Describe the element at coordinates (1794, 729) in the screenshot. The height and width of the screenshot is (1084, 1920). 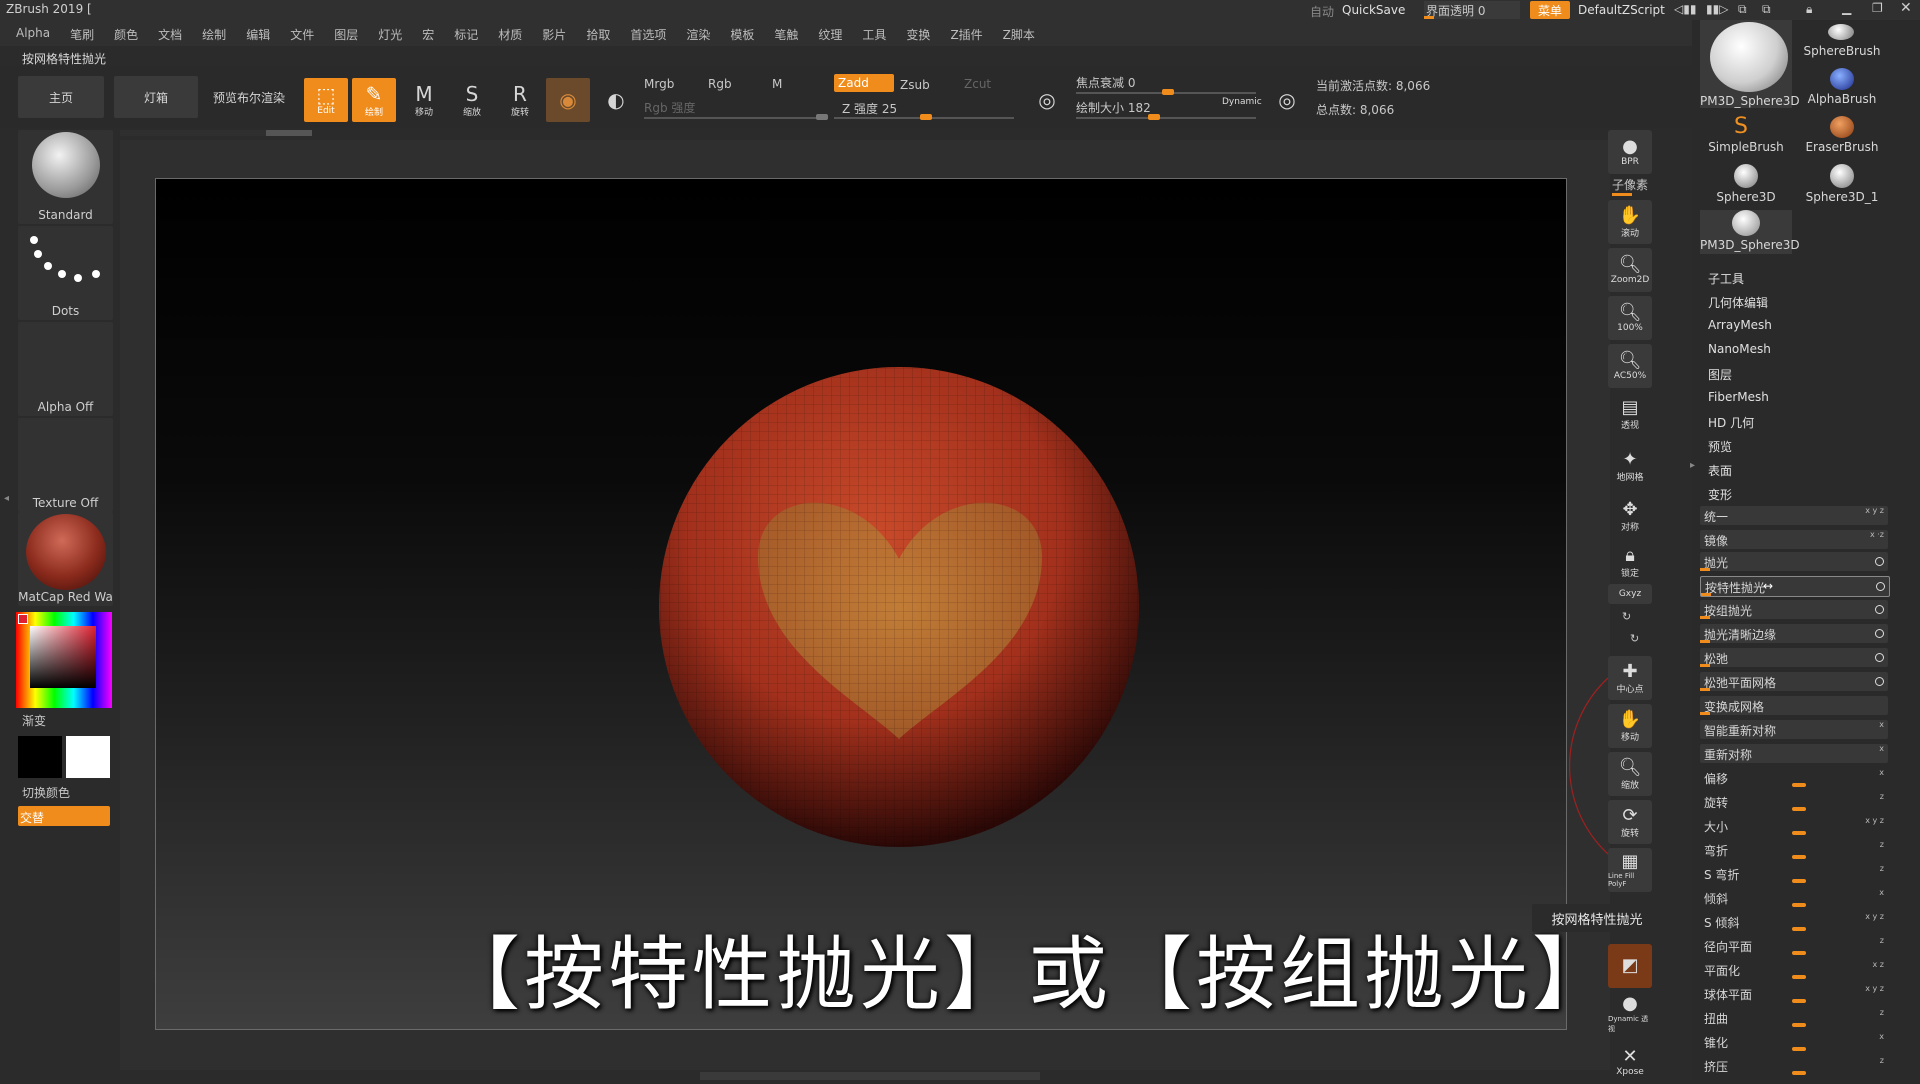
I see `deform-smart-resym: 智能重新对称 x` at that location.